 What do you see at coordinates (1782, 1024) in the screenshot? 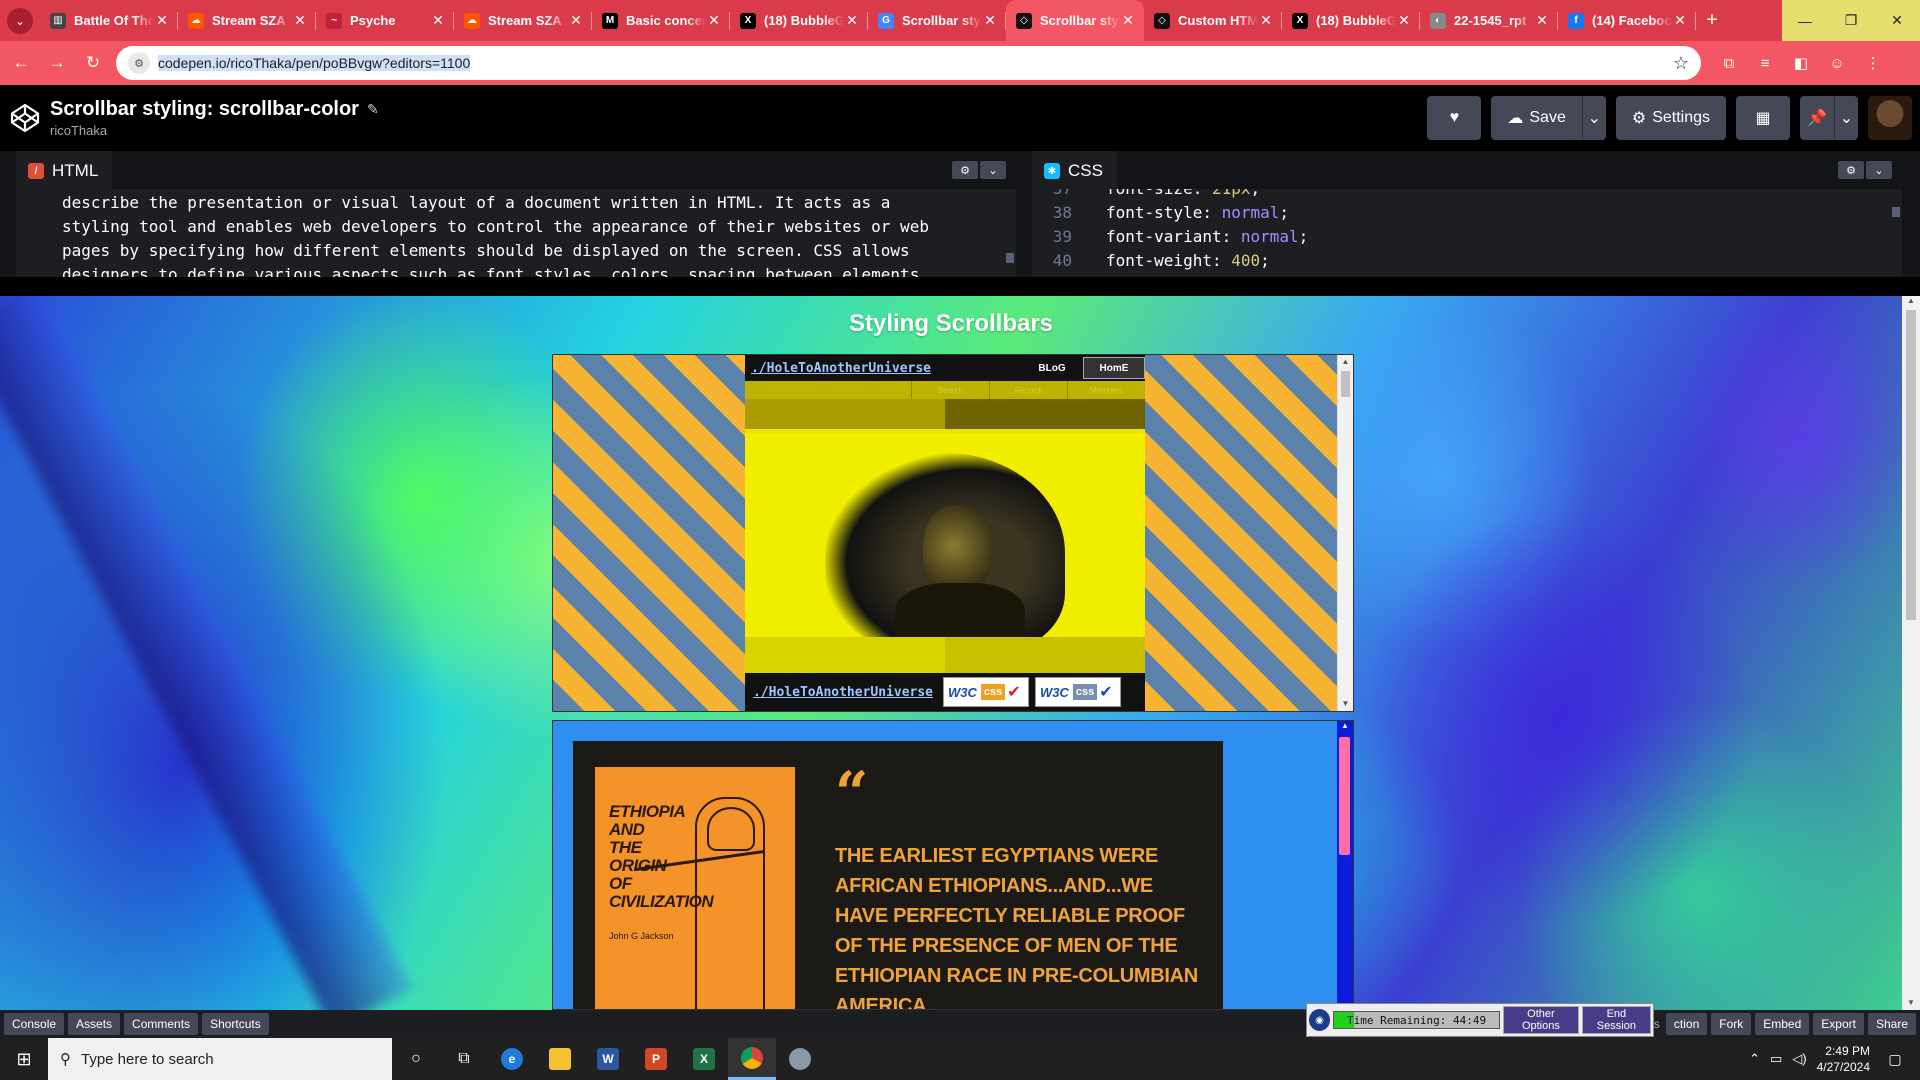
I see `footer-button-embed: Embed` at bounding box center [1782, 1024].